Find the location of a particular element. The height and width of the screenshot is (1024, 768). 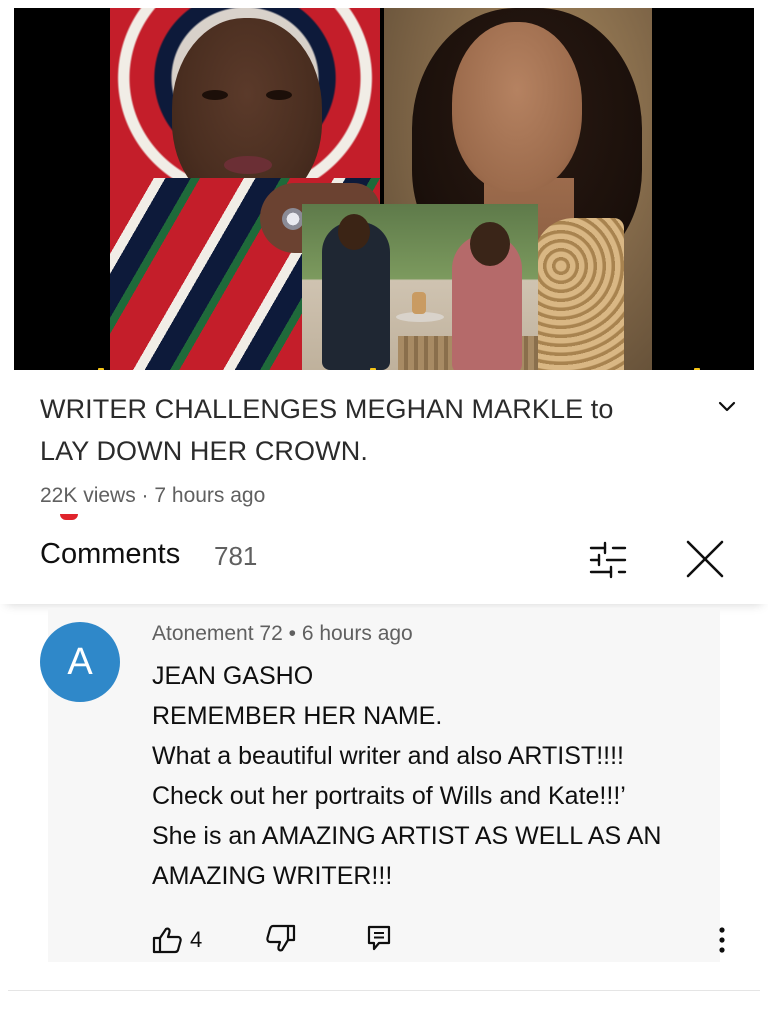

comment-line: JEAN GASHO is located at coordinates (233, 676).